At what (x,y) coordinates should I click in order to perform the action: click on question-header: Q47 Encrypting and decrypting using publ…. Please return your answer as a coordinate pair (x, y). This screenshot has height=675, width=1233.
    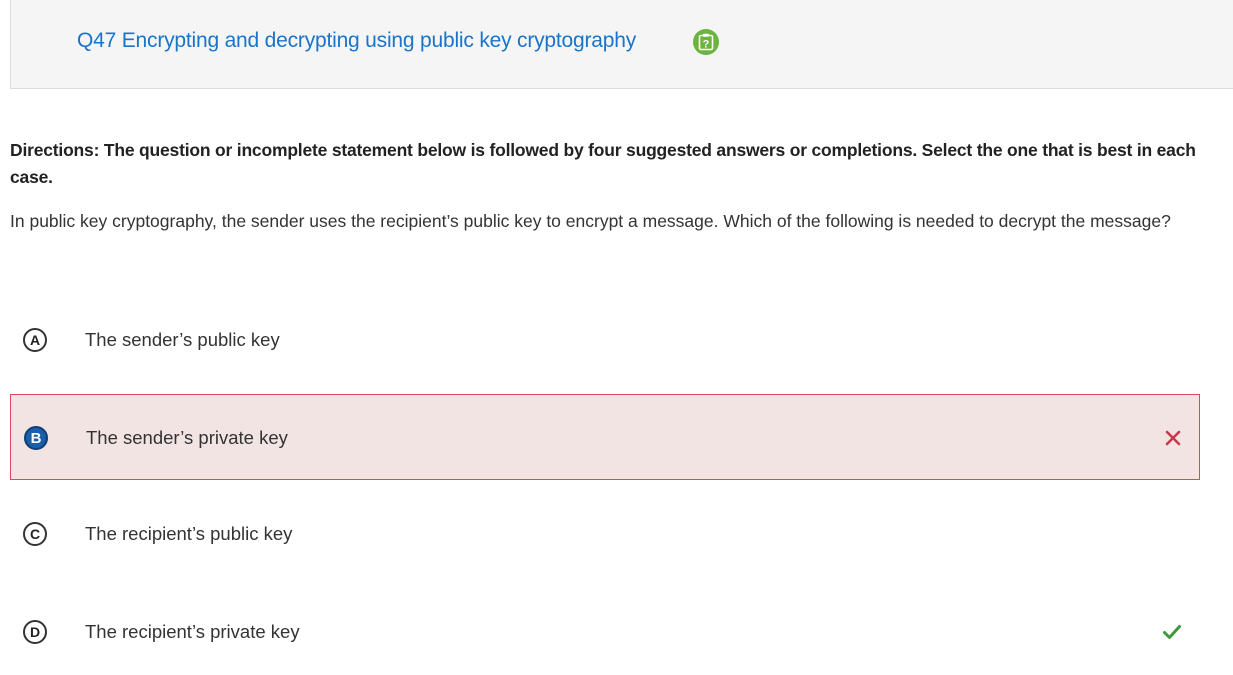
    Looking at the image, I should click on (621, 44).